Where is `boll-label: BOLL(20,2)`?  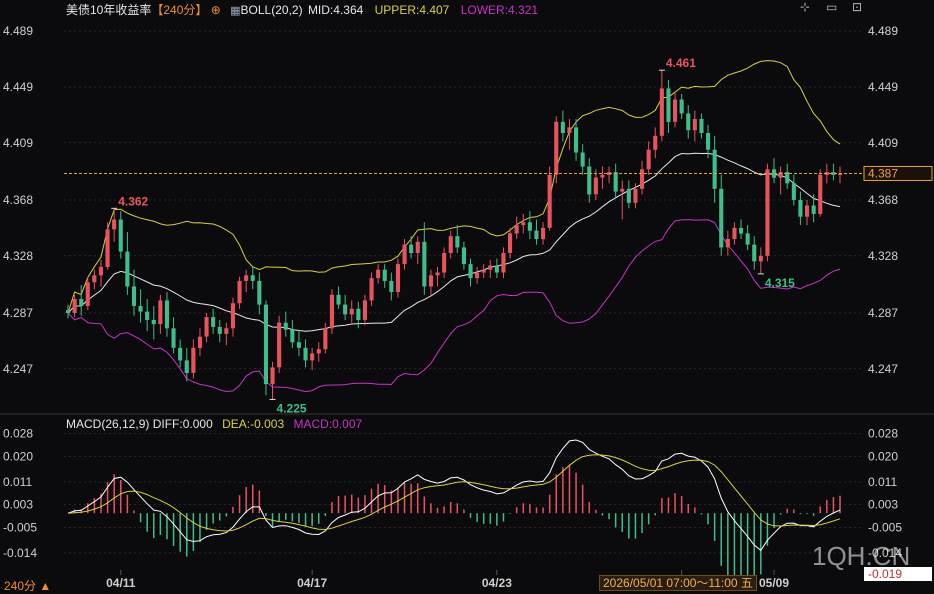
boll-label: BOLL(20,2) is located at coordinates (272, 10).